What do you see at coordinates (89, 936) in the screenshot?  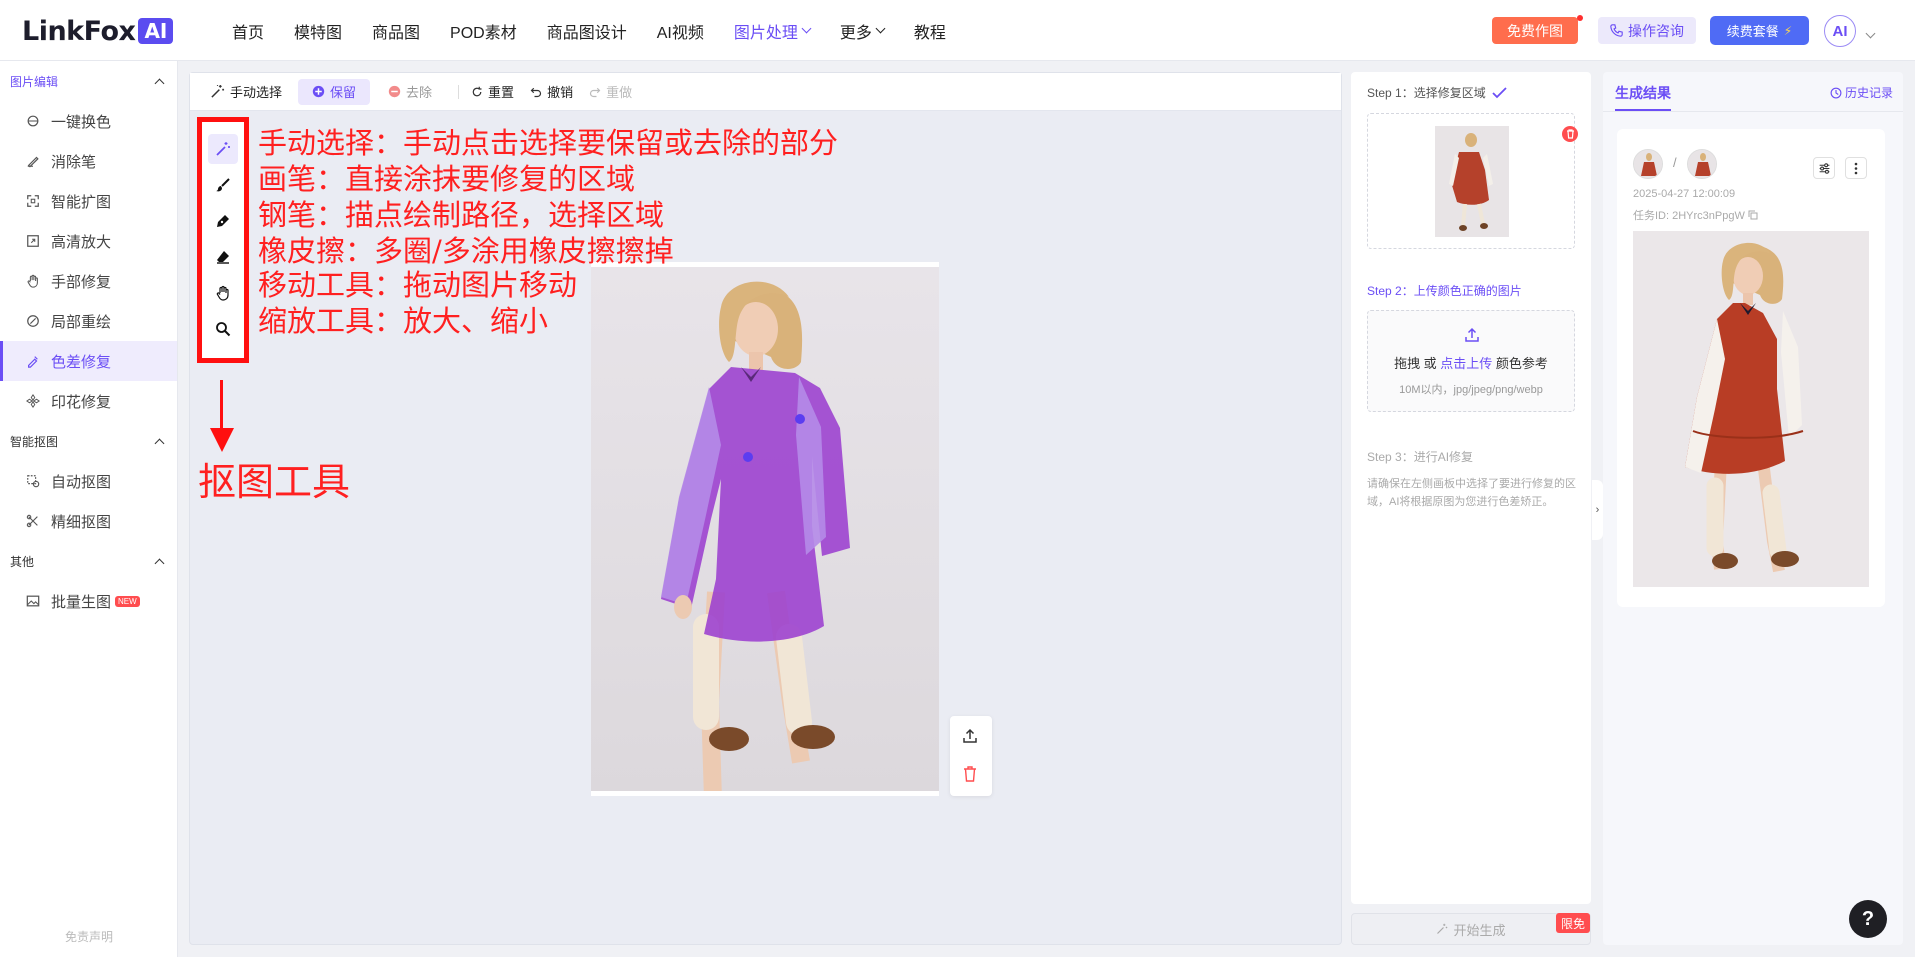 I see `disclaimer-link: 免责声明` at bounding box center [89, 936].